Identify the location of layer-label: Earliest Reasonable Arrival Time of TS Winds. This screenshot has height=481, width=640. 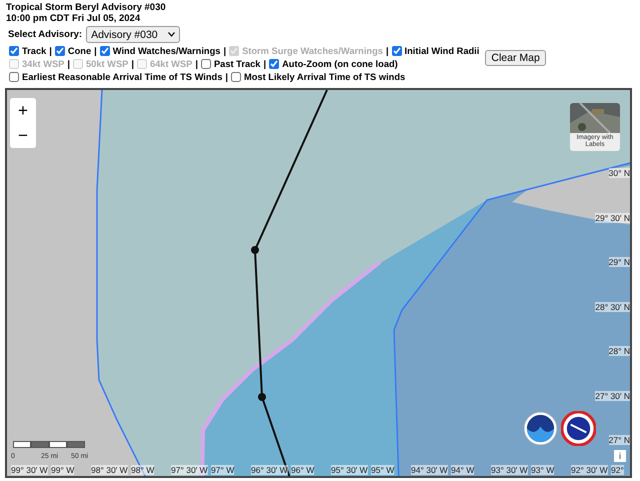
(122, 77).